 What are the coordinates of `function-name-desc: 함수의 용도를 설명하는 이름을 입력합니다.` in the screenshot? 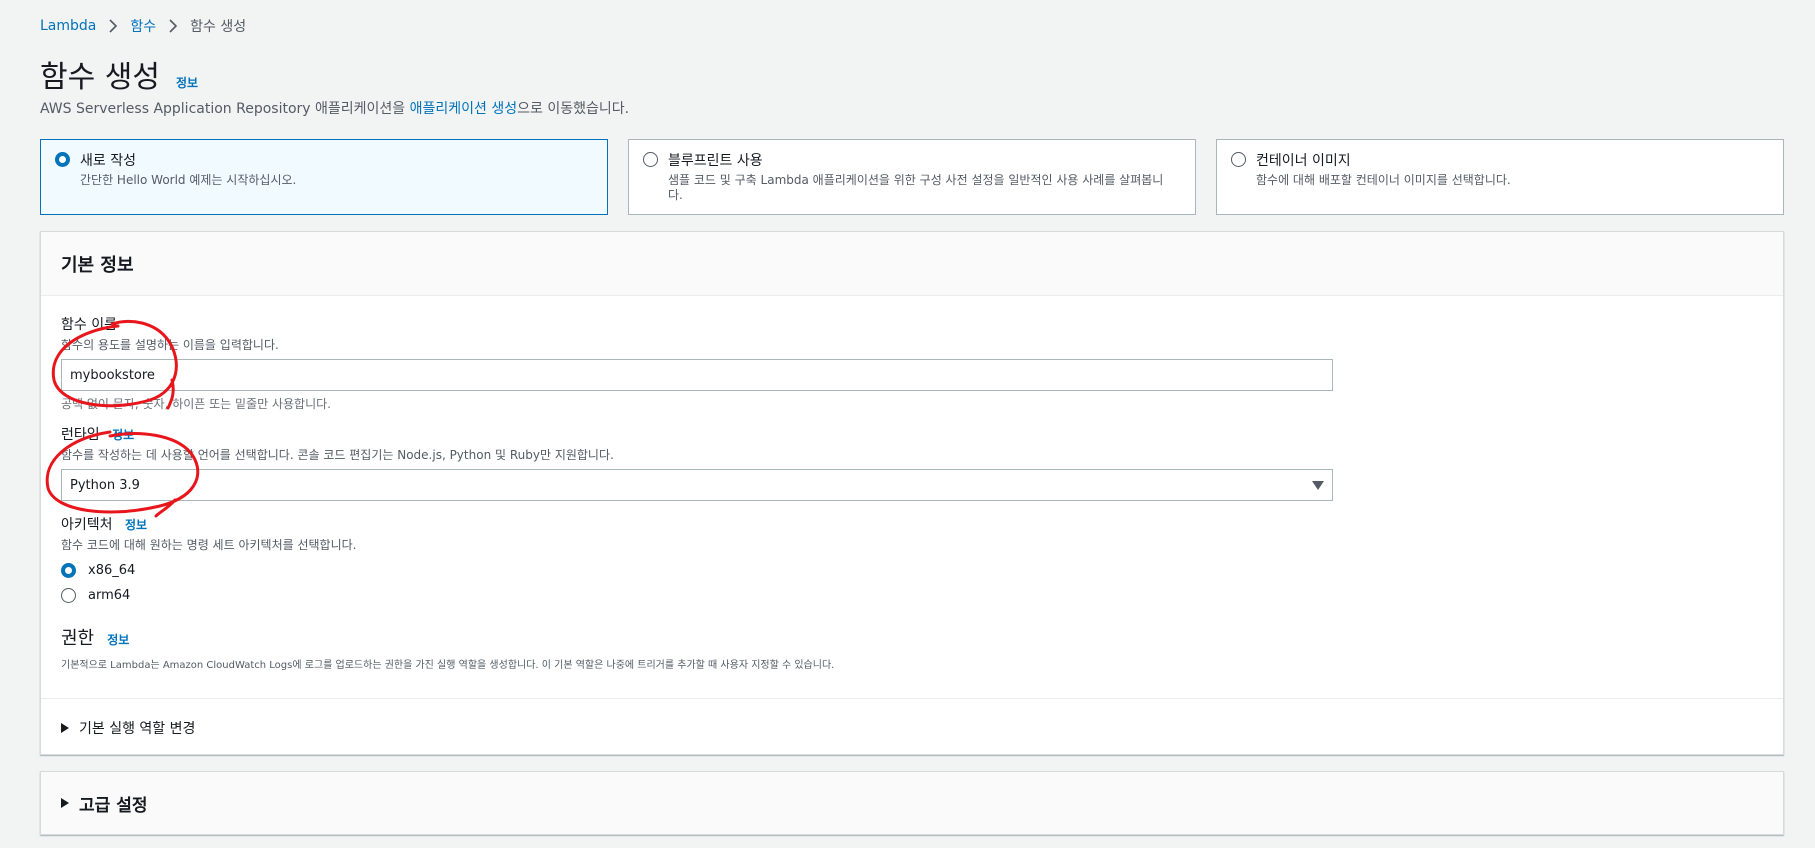 It's located at (170, 345).